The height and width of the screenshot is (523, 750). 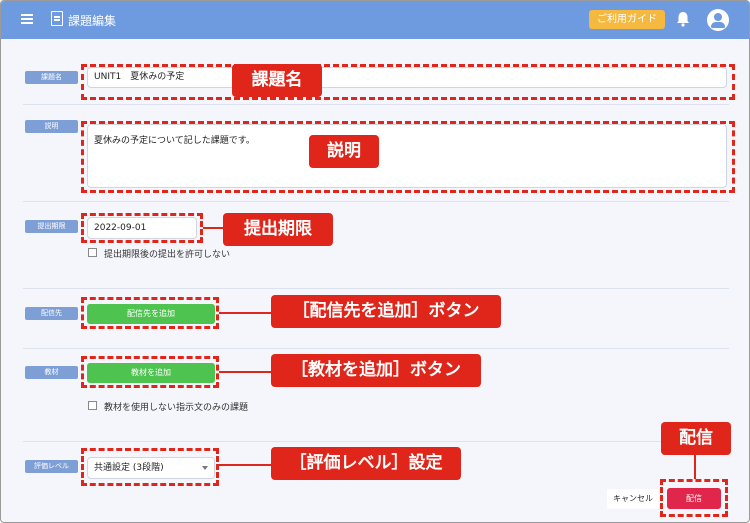 I want to click on late-submission-checkbox, so click(x=92, y=252).